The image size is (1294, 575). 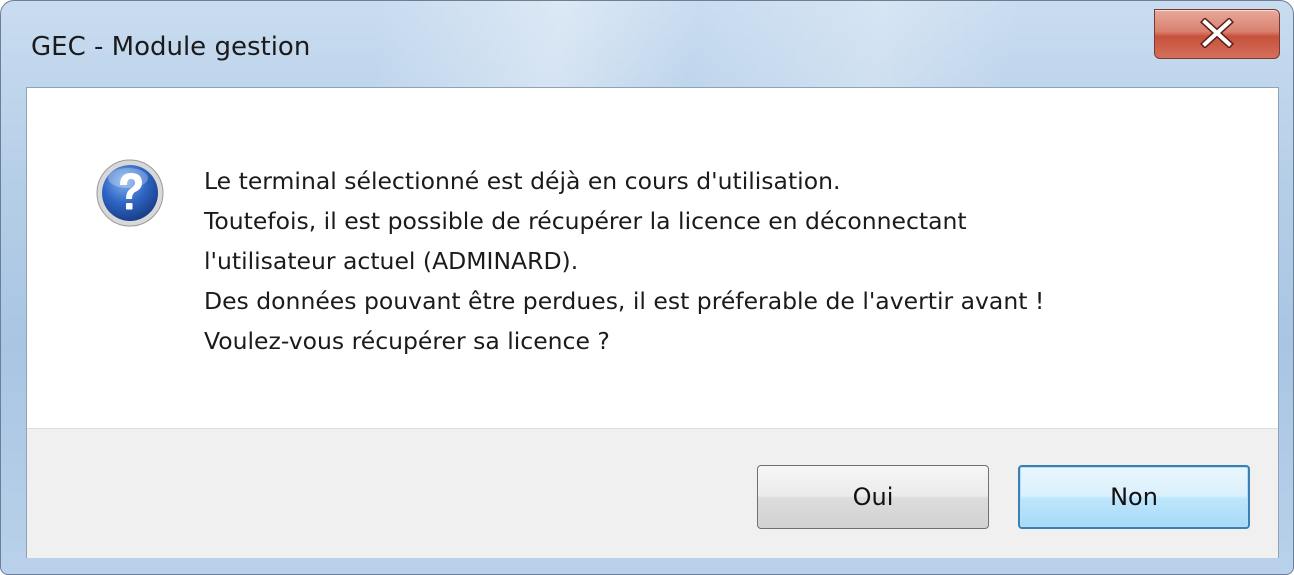 What do you see at coordinates (391, 261) in the screenshot?
I see `message-line: l'utilisateur actuel (ADMINARD).` at bounding box center [391, 261].